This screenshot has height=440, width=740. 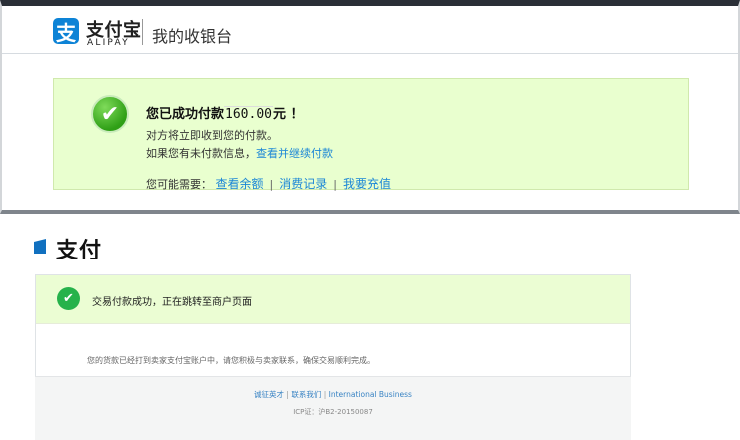 I want to click on paid-amount: 160.00, so click(x=248, y=114).